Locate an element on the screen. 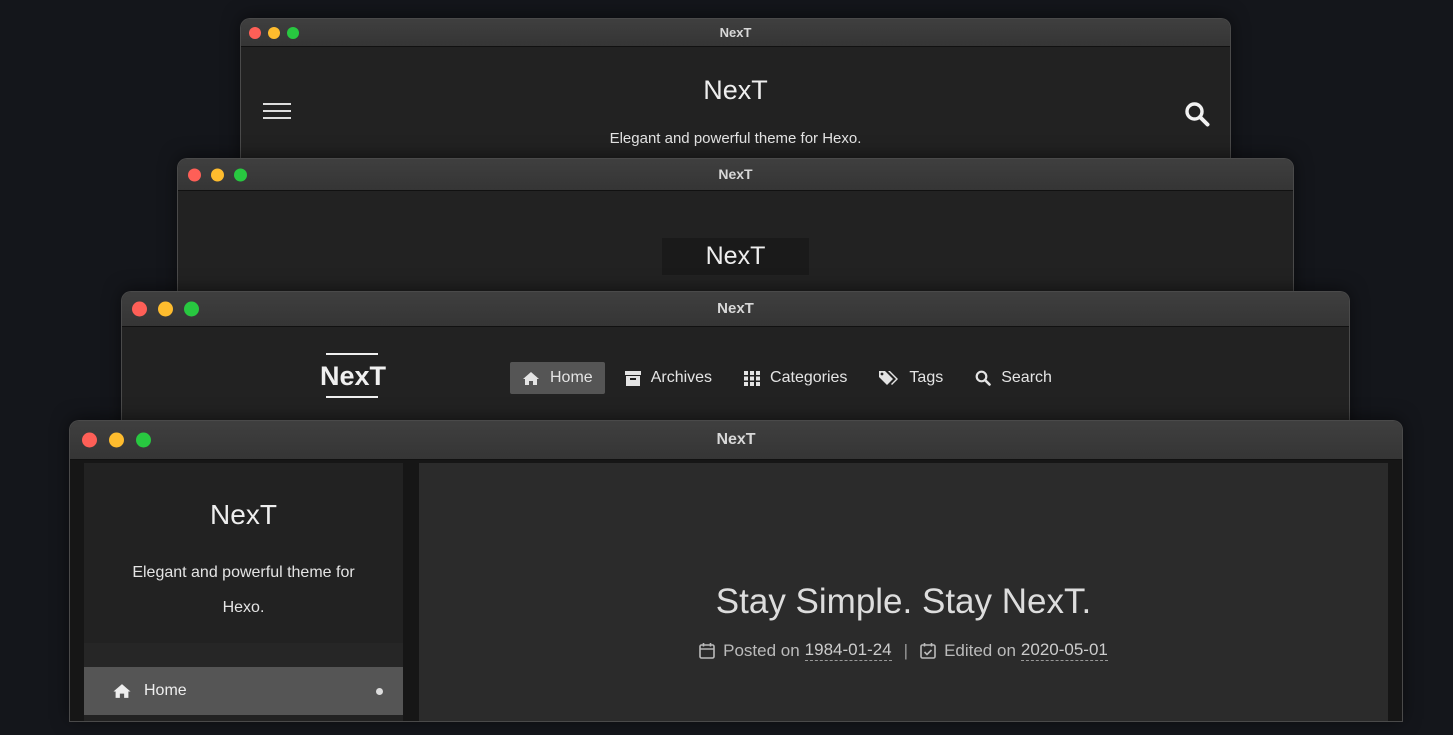  logo-bottom-line is located at coordinates (352, 397).